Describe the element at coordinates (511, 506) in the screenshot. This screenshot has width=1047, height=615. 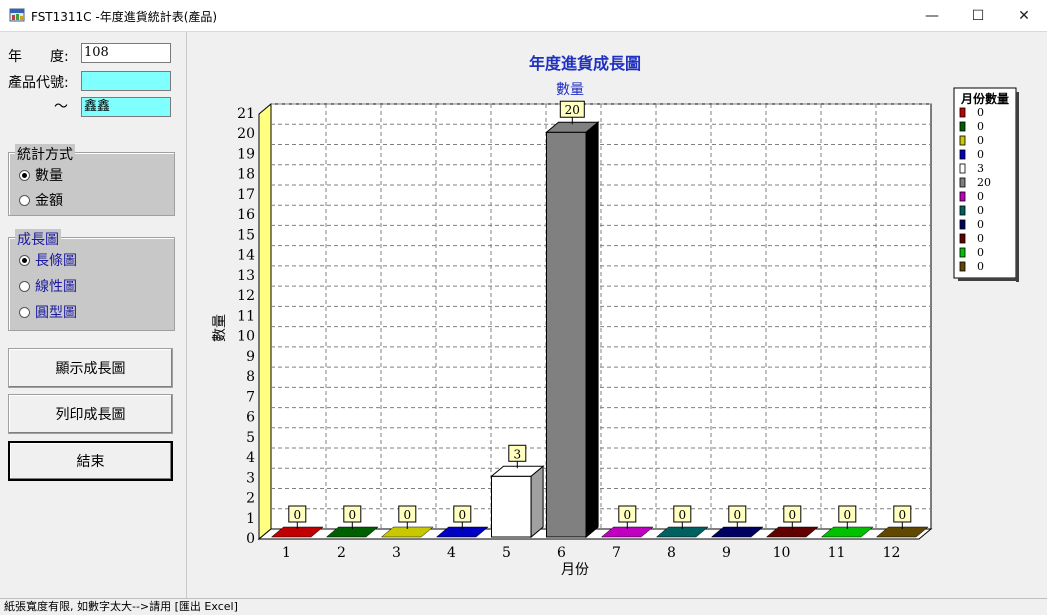
I see `bar-front` at that location.